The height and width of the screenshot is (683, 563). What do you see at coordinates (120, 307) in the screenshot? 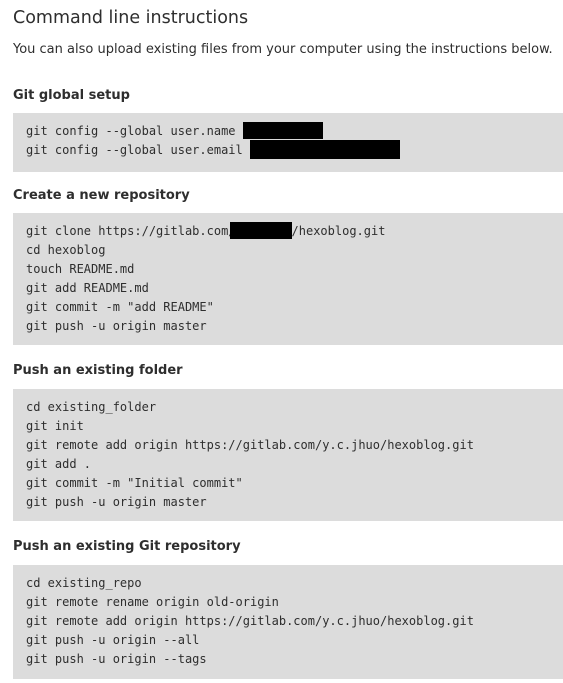
I see `code-line: git commit -m "add README"` at bounding box center [120, 307].